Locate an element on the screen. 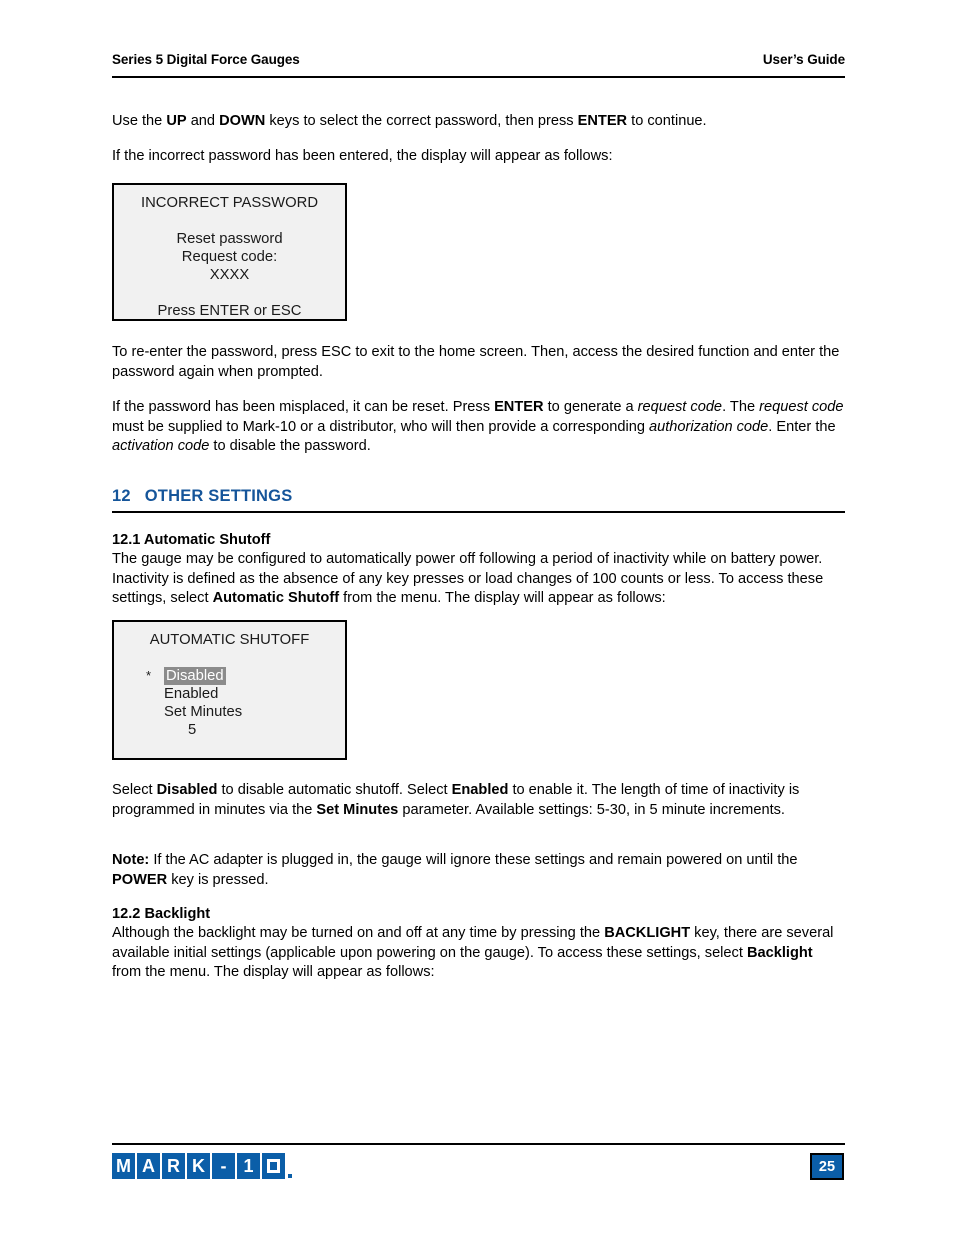 The image size is (954, 1235). section-title: OTHER SETTINGS is located at coordinates (218, 496).